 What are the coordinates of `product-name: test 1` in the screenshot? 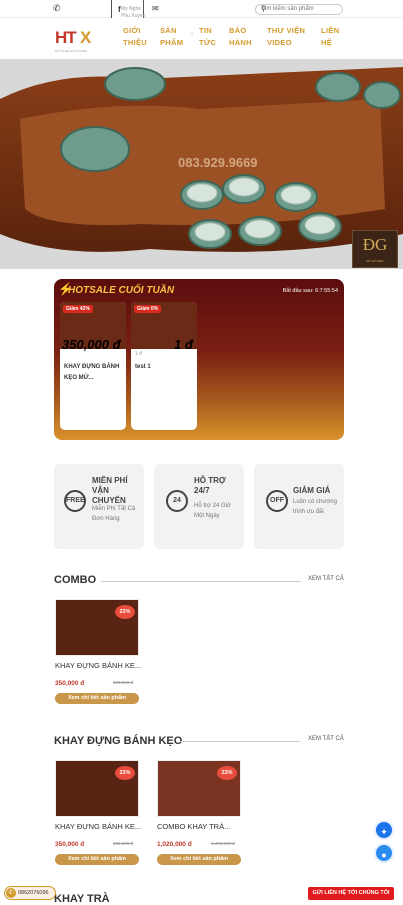 It's located at (165, 367).